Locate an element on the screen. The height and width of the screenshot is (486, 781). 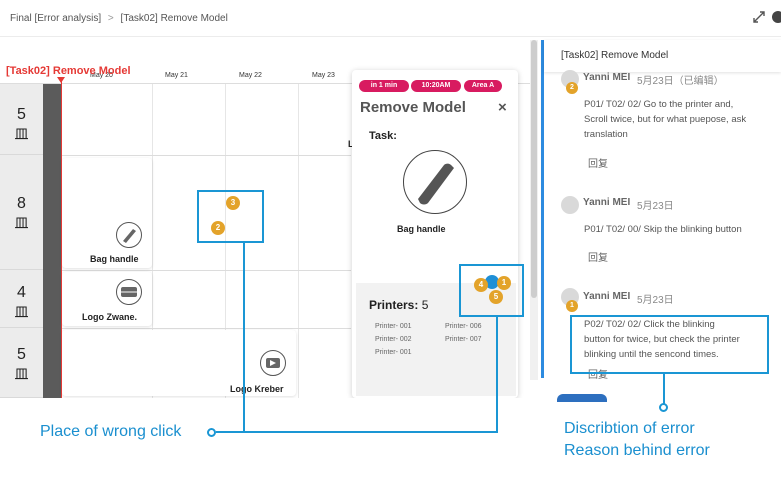
comment-line: Scroll twice, but for what puepose, ask is located at coordinates (665, 119).